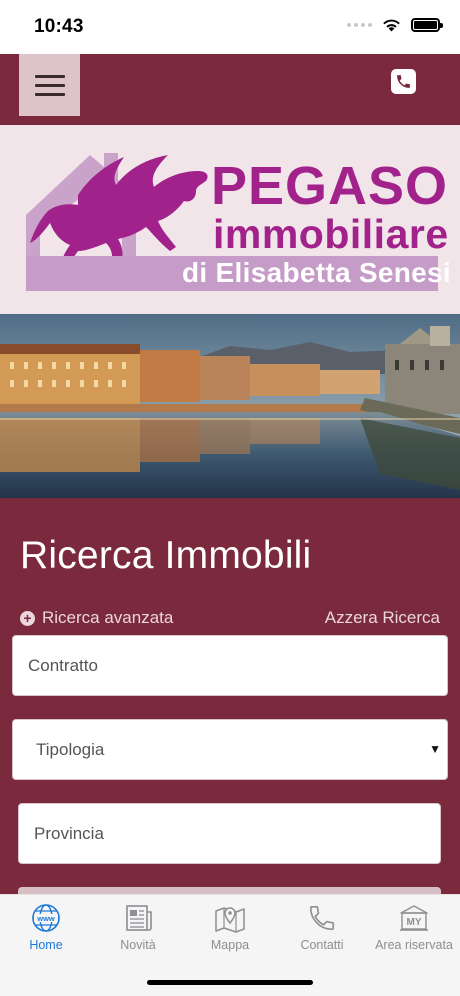 The height and width of the screenshot is (996, 460). I want to click on brand-subtitle: immobiliare, so click(331, 234).